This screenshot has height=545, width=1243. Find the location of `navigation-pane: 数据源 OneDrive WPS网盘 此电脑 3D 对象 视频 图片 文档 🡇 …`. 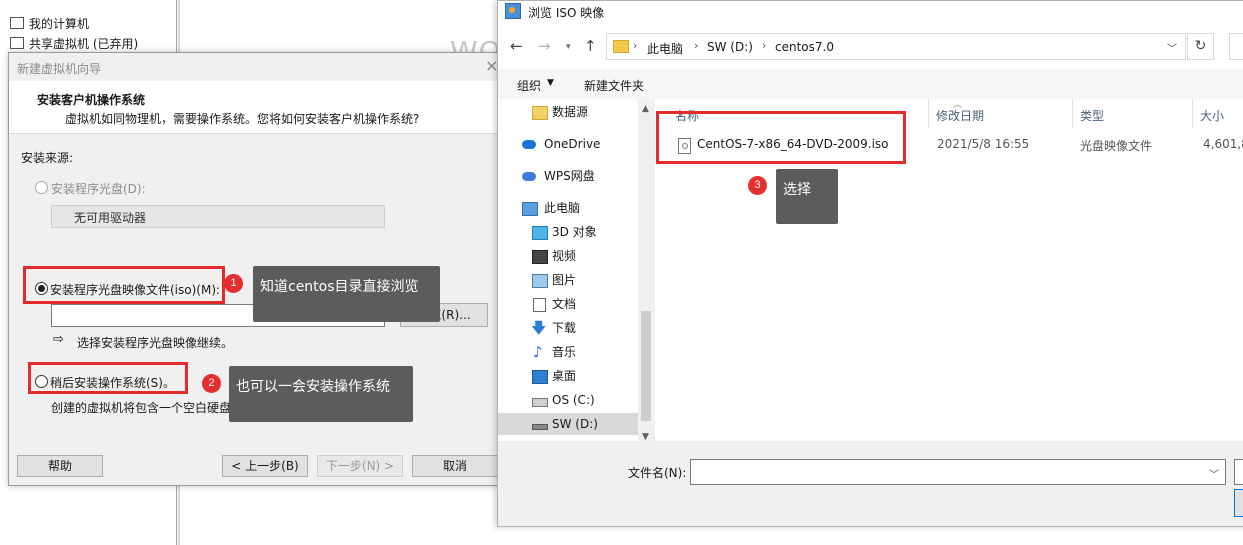

navigation-pane: 数据源 OneDrive WPS网盘 此电脑 3D 对象 视频 图片 文档 🡇 … is located at coordinates (568, 270).